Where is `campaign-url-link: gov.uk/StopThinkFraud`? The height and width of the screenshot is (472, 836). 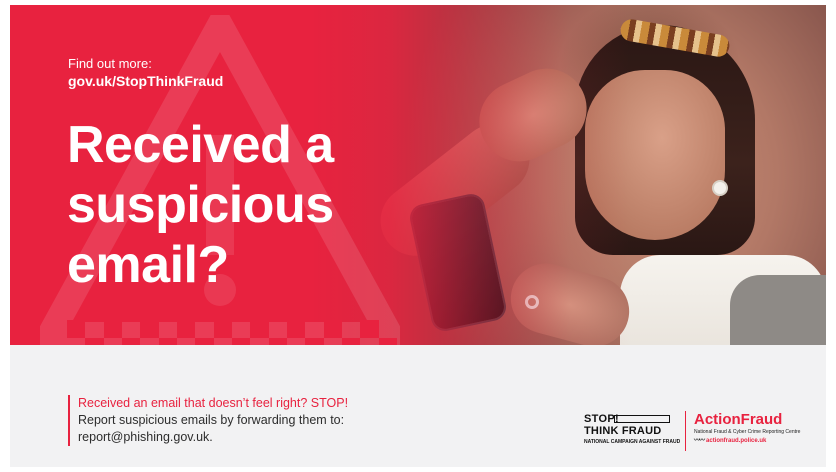 campaign-url-link: gov.uk/StopThinkFraud is located at coordinates (145, 81).